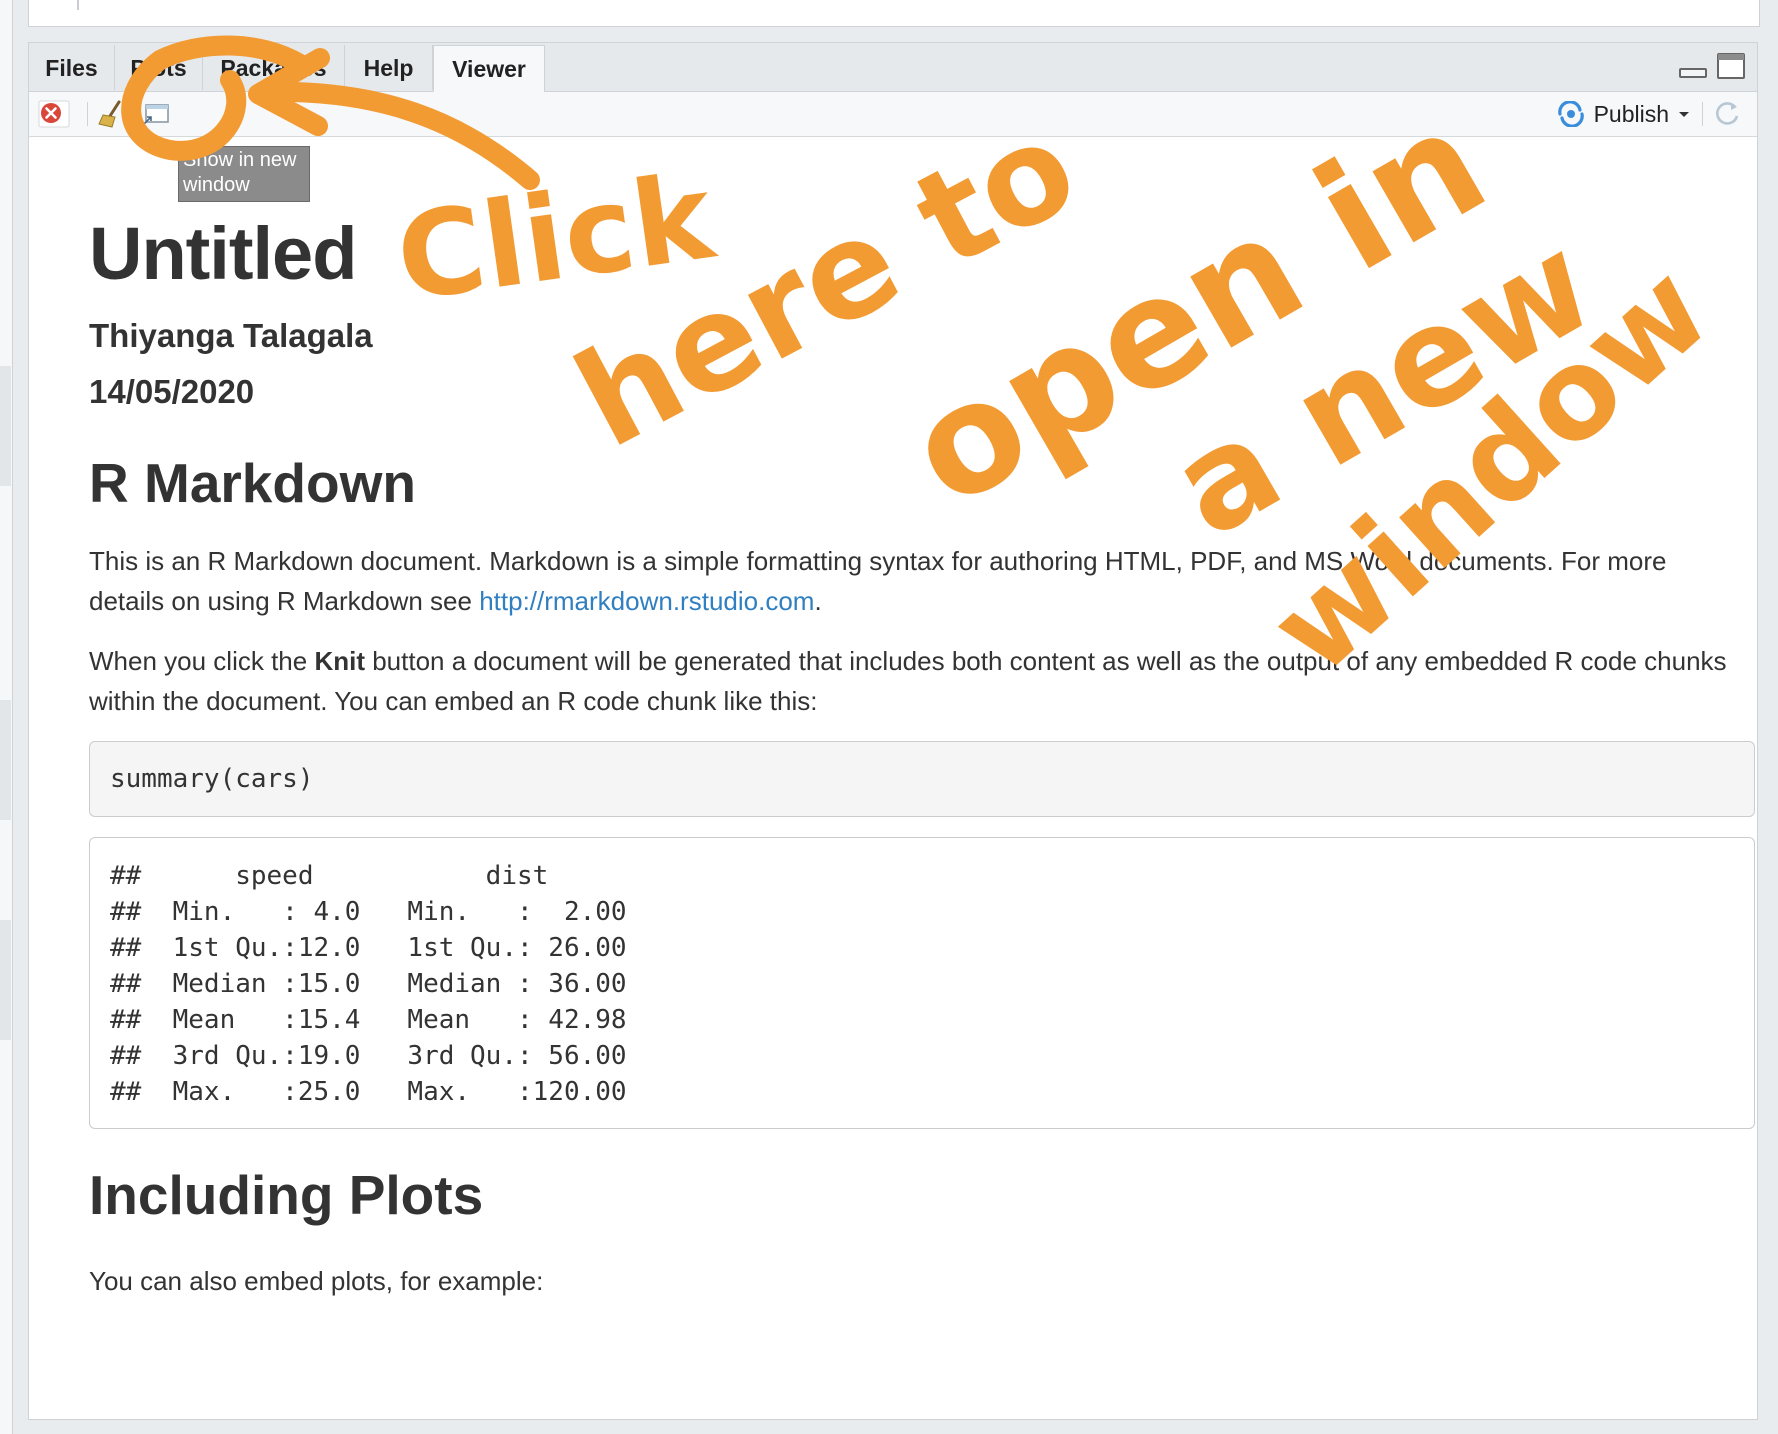 The height and width of the screenshot is (1434, 1778). I want to click on minimize-pane-button, so click(1694, 73).